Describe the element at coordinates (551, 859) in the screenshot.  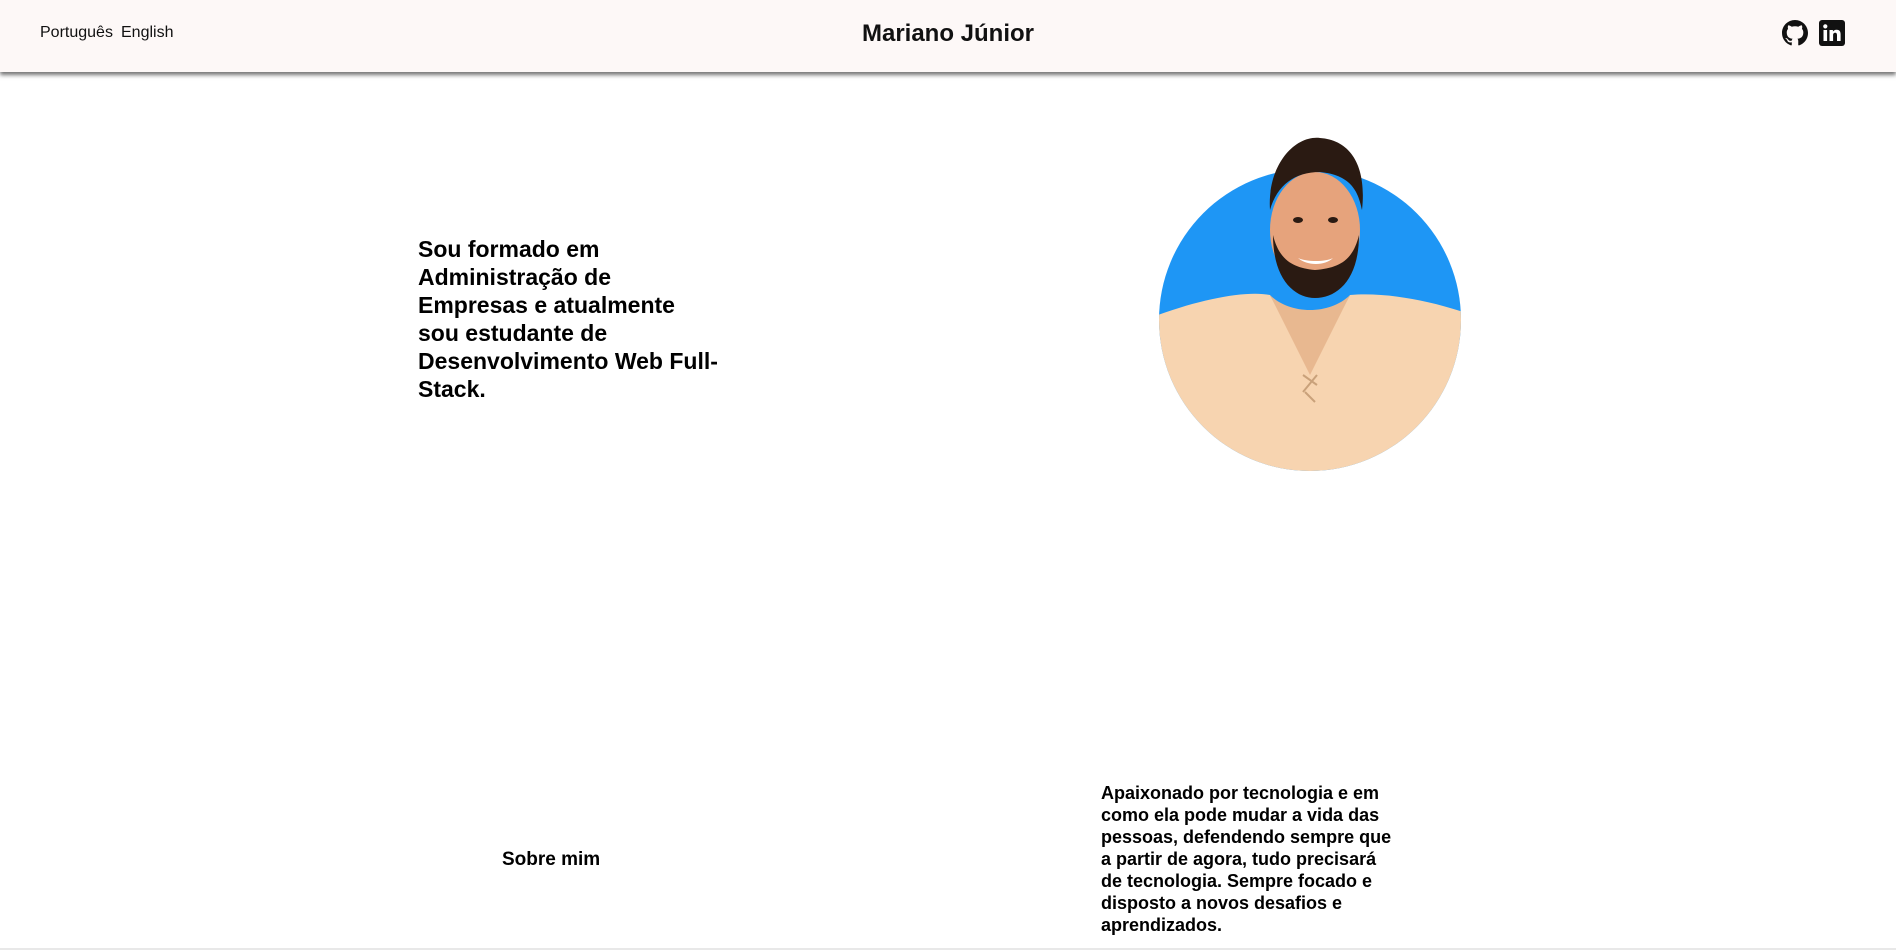
I see `about-me-label: Sobre mim` at that location.